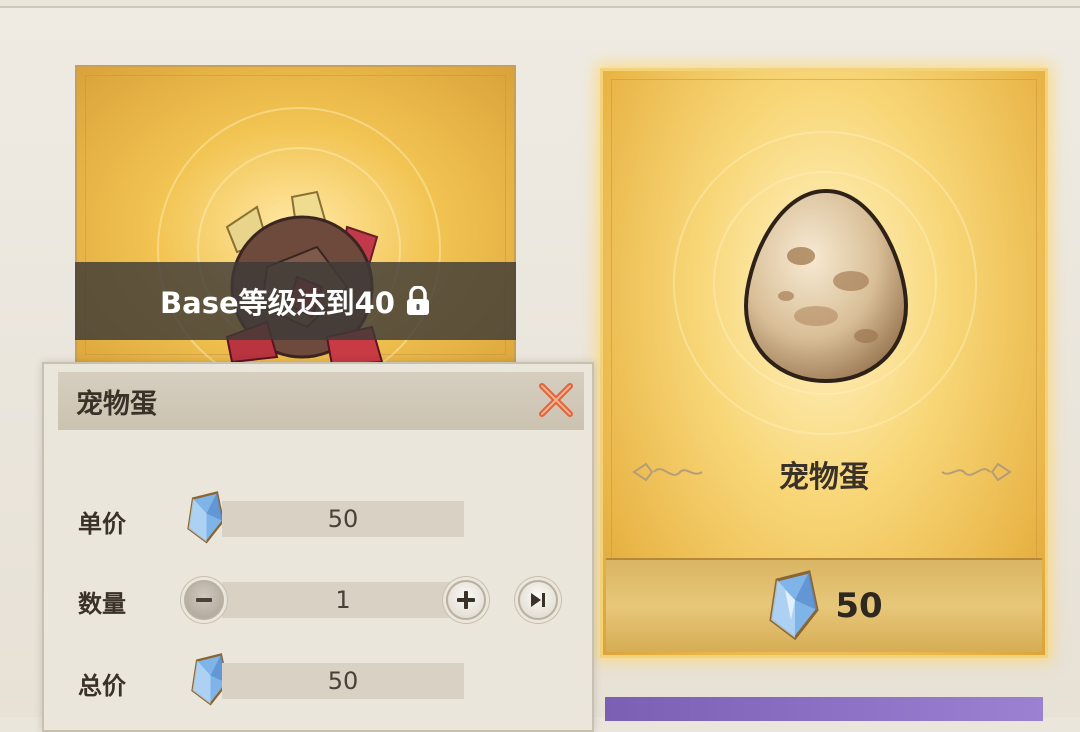  Describe the element at coordinates (102, 604) in the screenshot. I see `quantity-label: 数量` at that location.